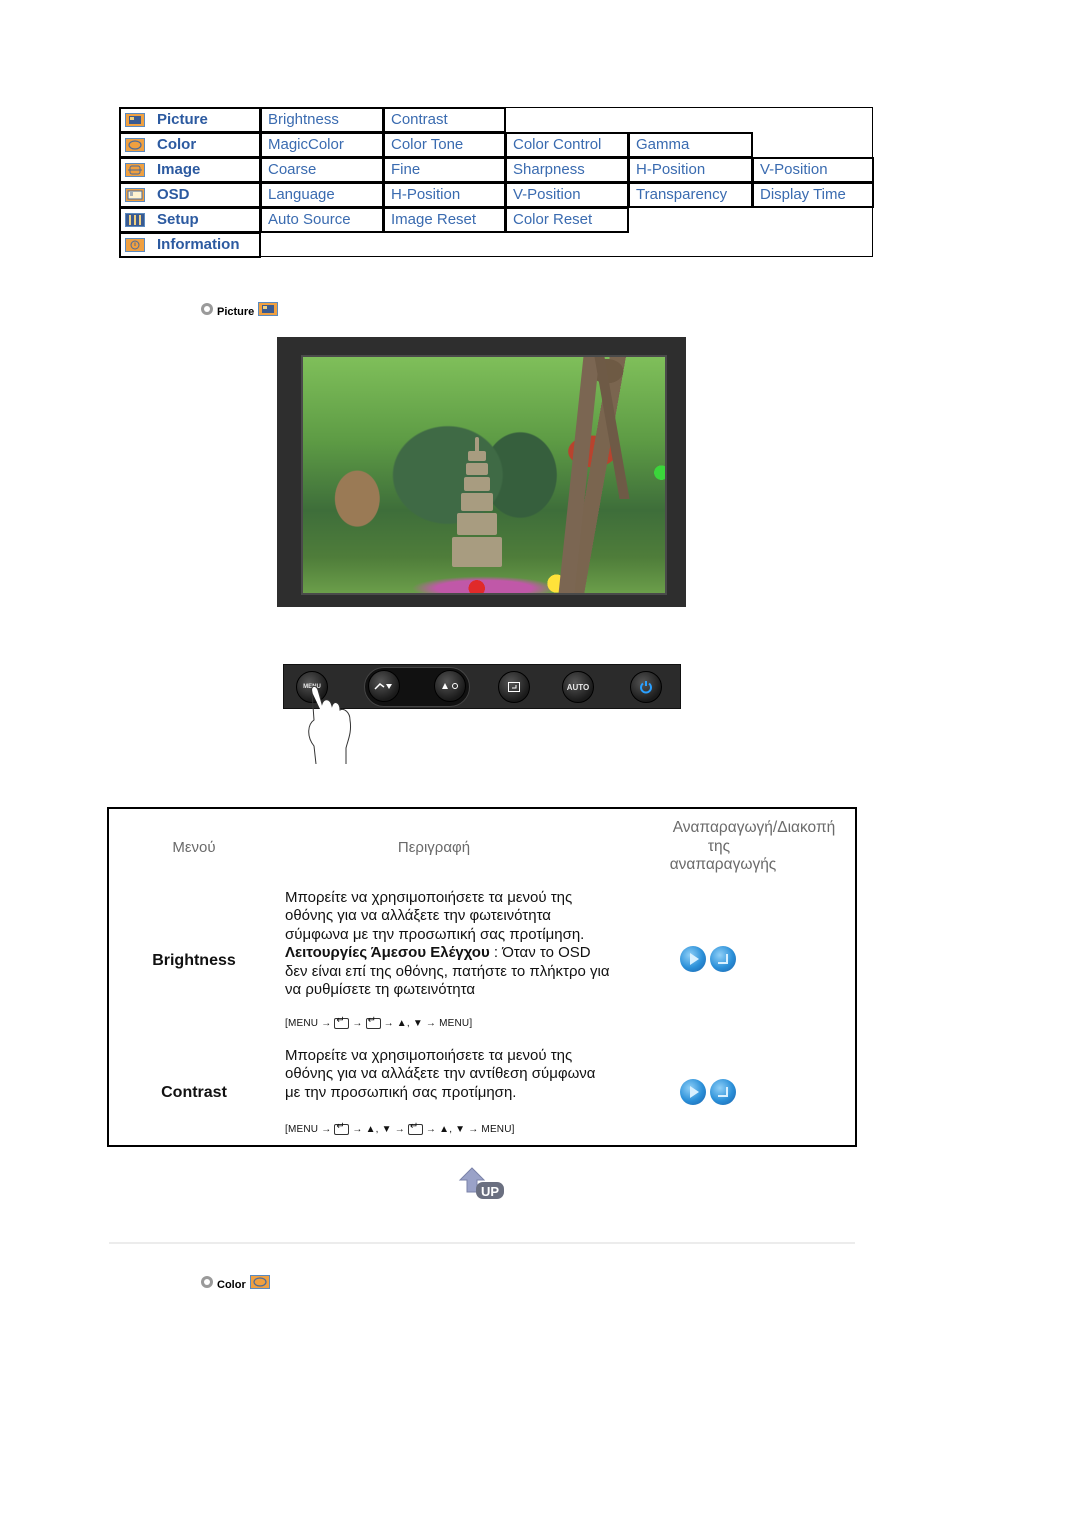 This screenshot has width=1080, height=1528. I want to click on brightness-up-button, so click(450, 686).